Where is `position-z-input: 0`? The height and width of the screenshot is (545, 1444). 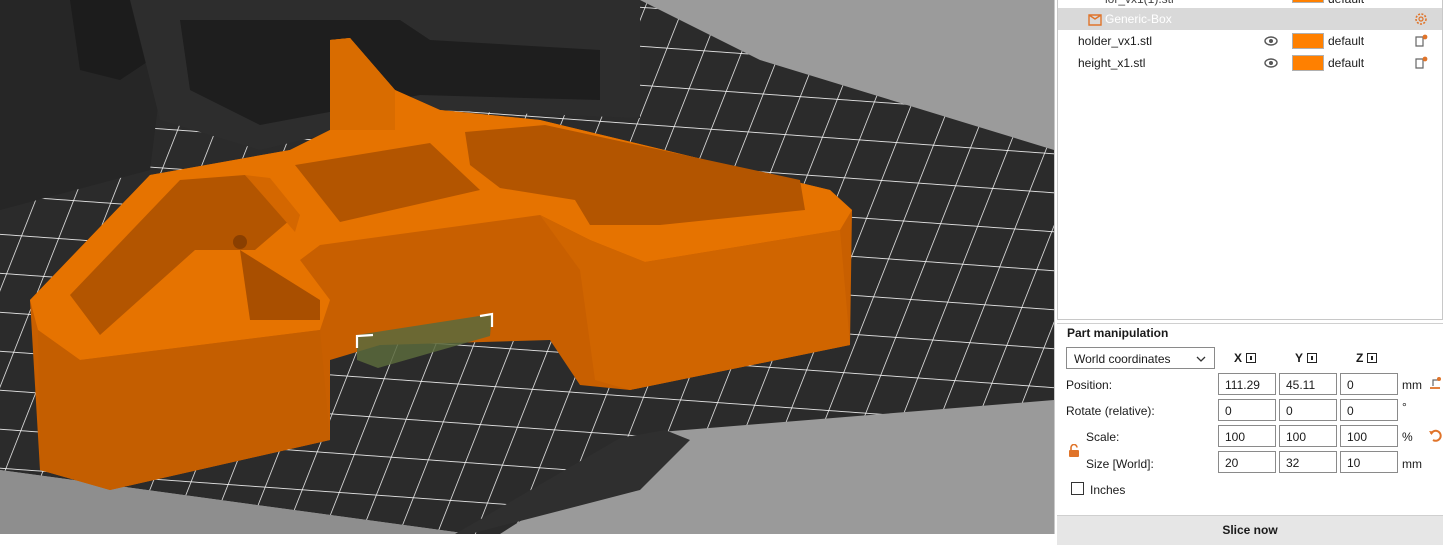
position-z-input: 0 is located at coordinates (1369, 384).